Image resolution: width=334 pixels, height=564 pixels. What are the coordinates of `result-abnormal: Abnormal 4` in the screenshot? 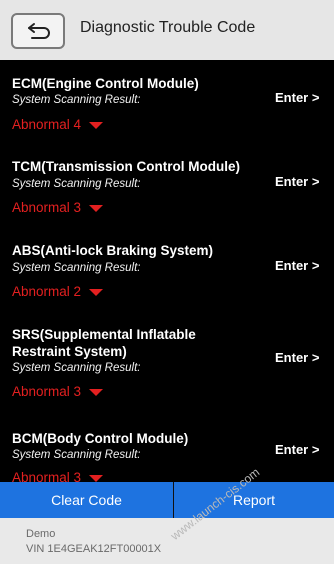 It's located at (58, 124).